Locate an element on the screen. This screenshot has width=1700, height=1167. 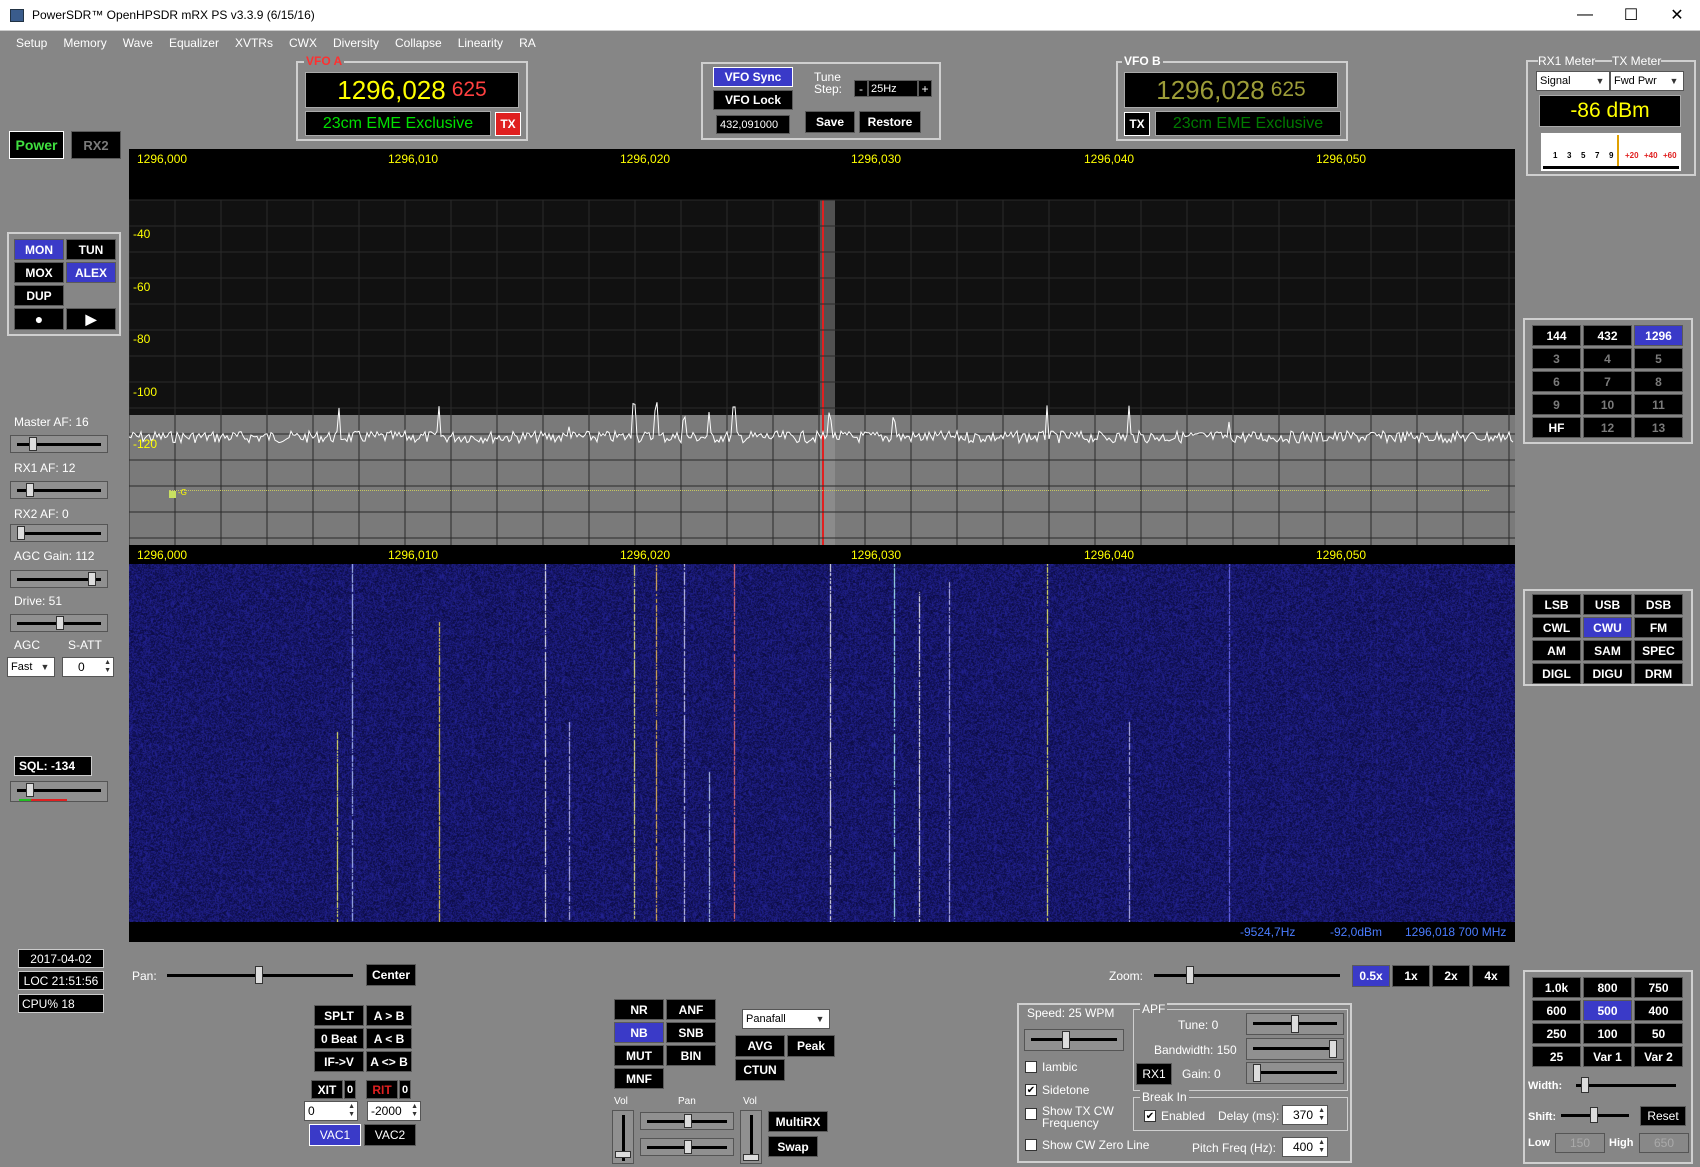
b-to-a-button: A < B is located at coordinates (389, 1038).